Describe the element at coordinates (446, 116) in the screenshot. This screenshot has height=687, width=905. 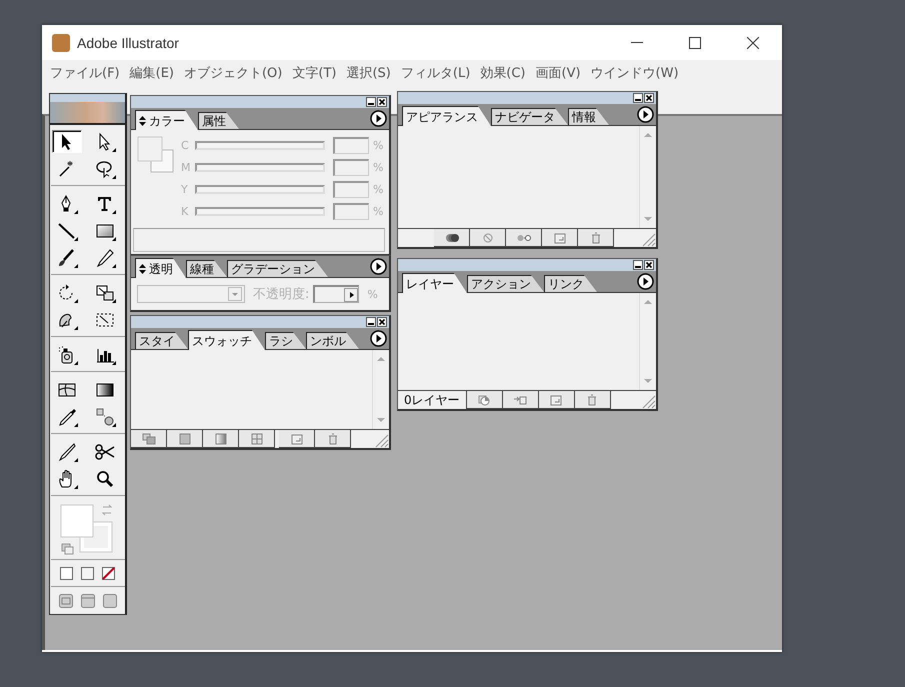
I see `panel-tab: アピアランス` at that location.